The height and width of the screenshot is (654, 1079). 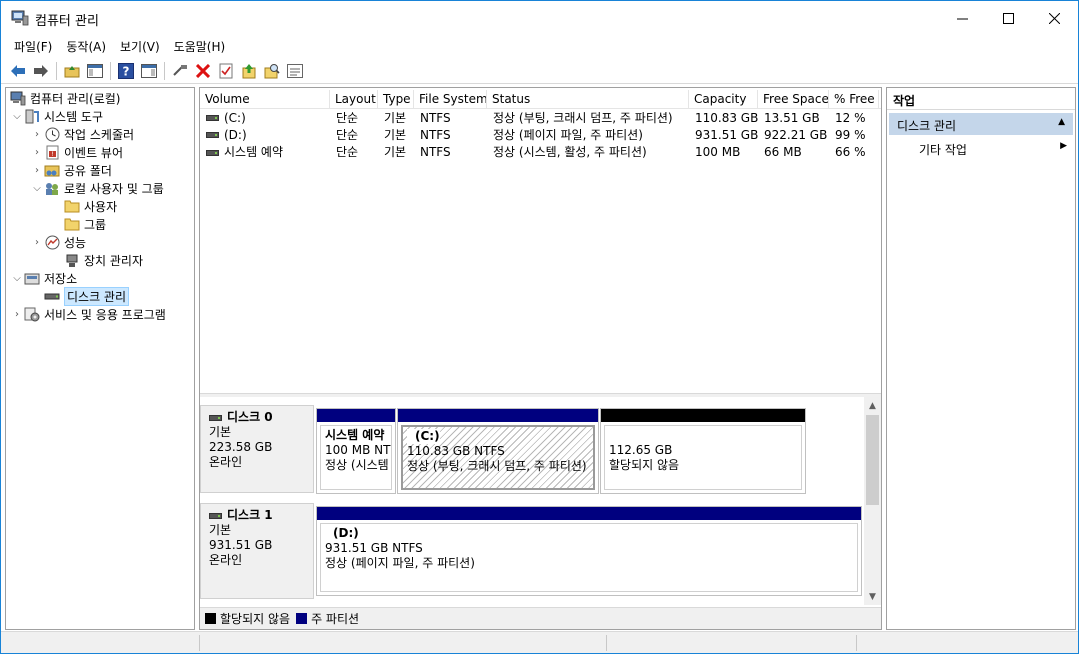 I want to click on tree-label: 서비스 및 응용 프로그램, so click(x=105, y=314).